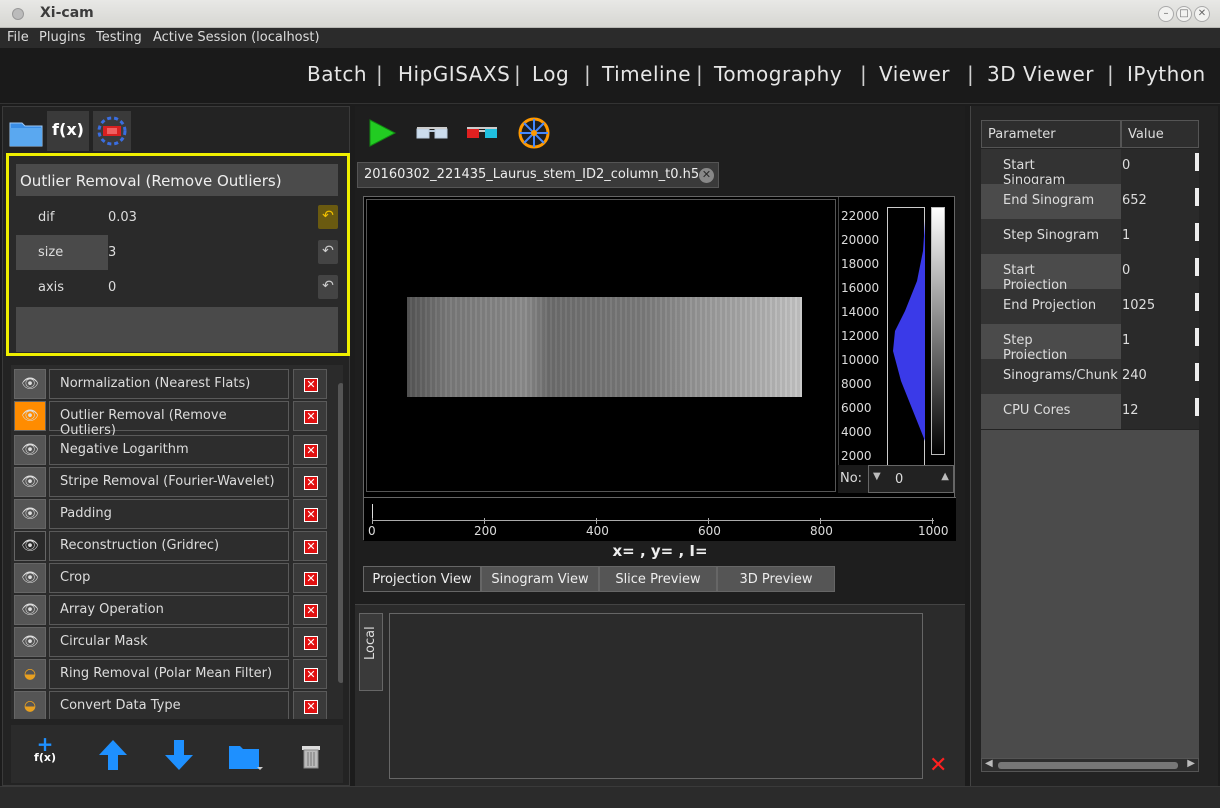 This screenshot has width=1220, height=808. Describe the element at coordinates (112, 131) in the screenshot. I see `tomography-tab` at that location.